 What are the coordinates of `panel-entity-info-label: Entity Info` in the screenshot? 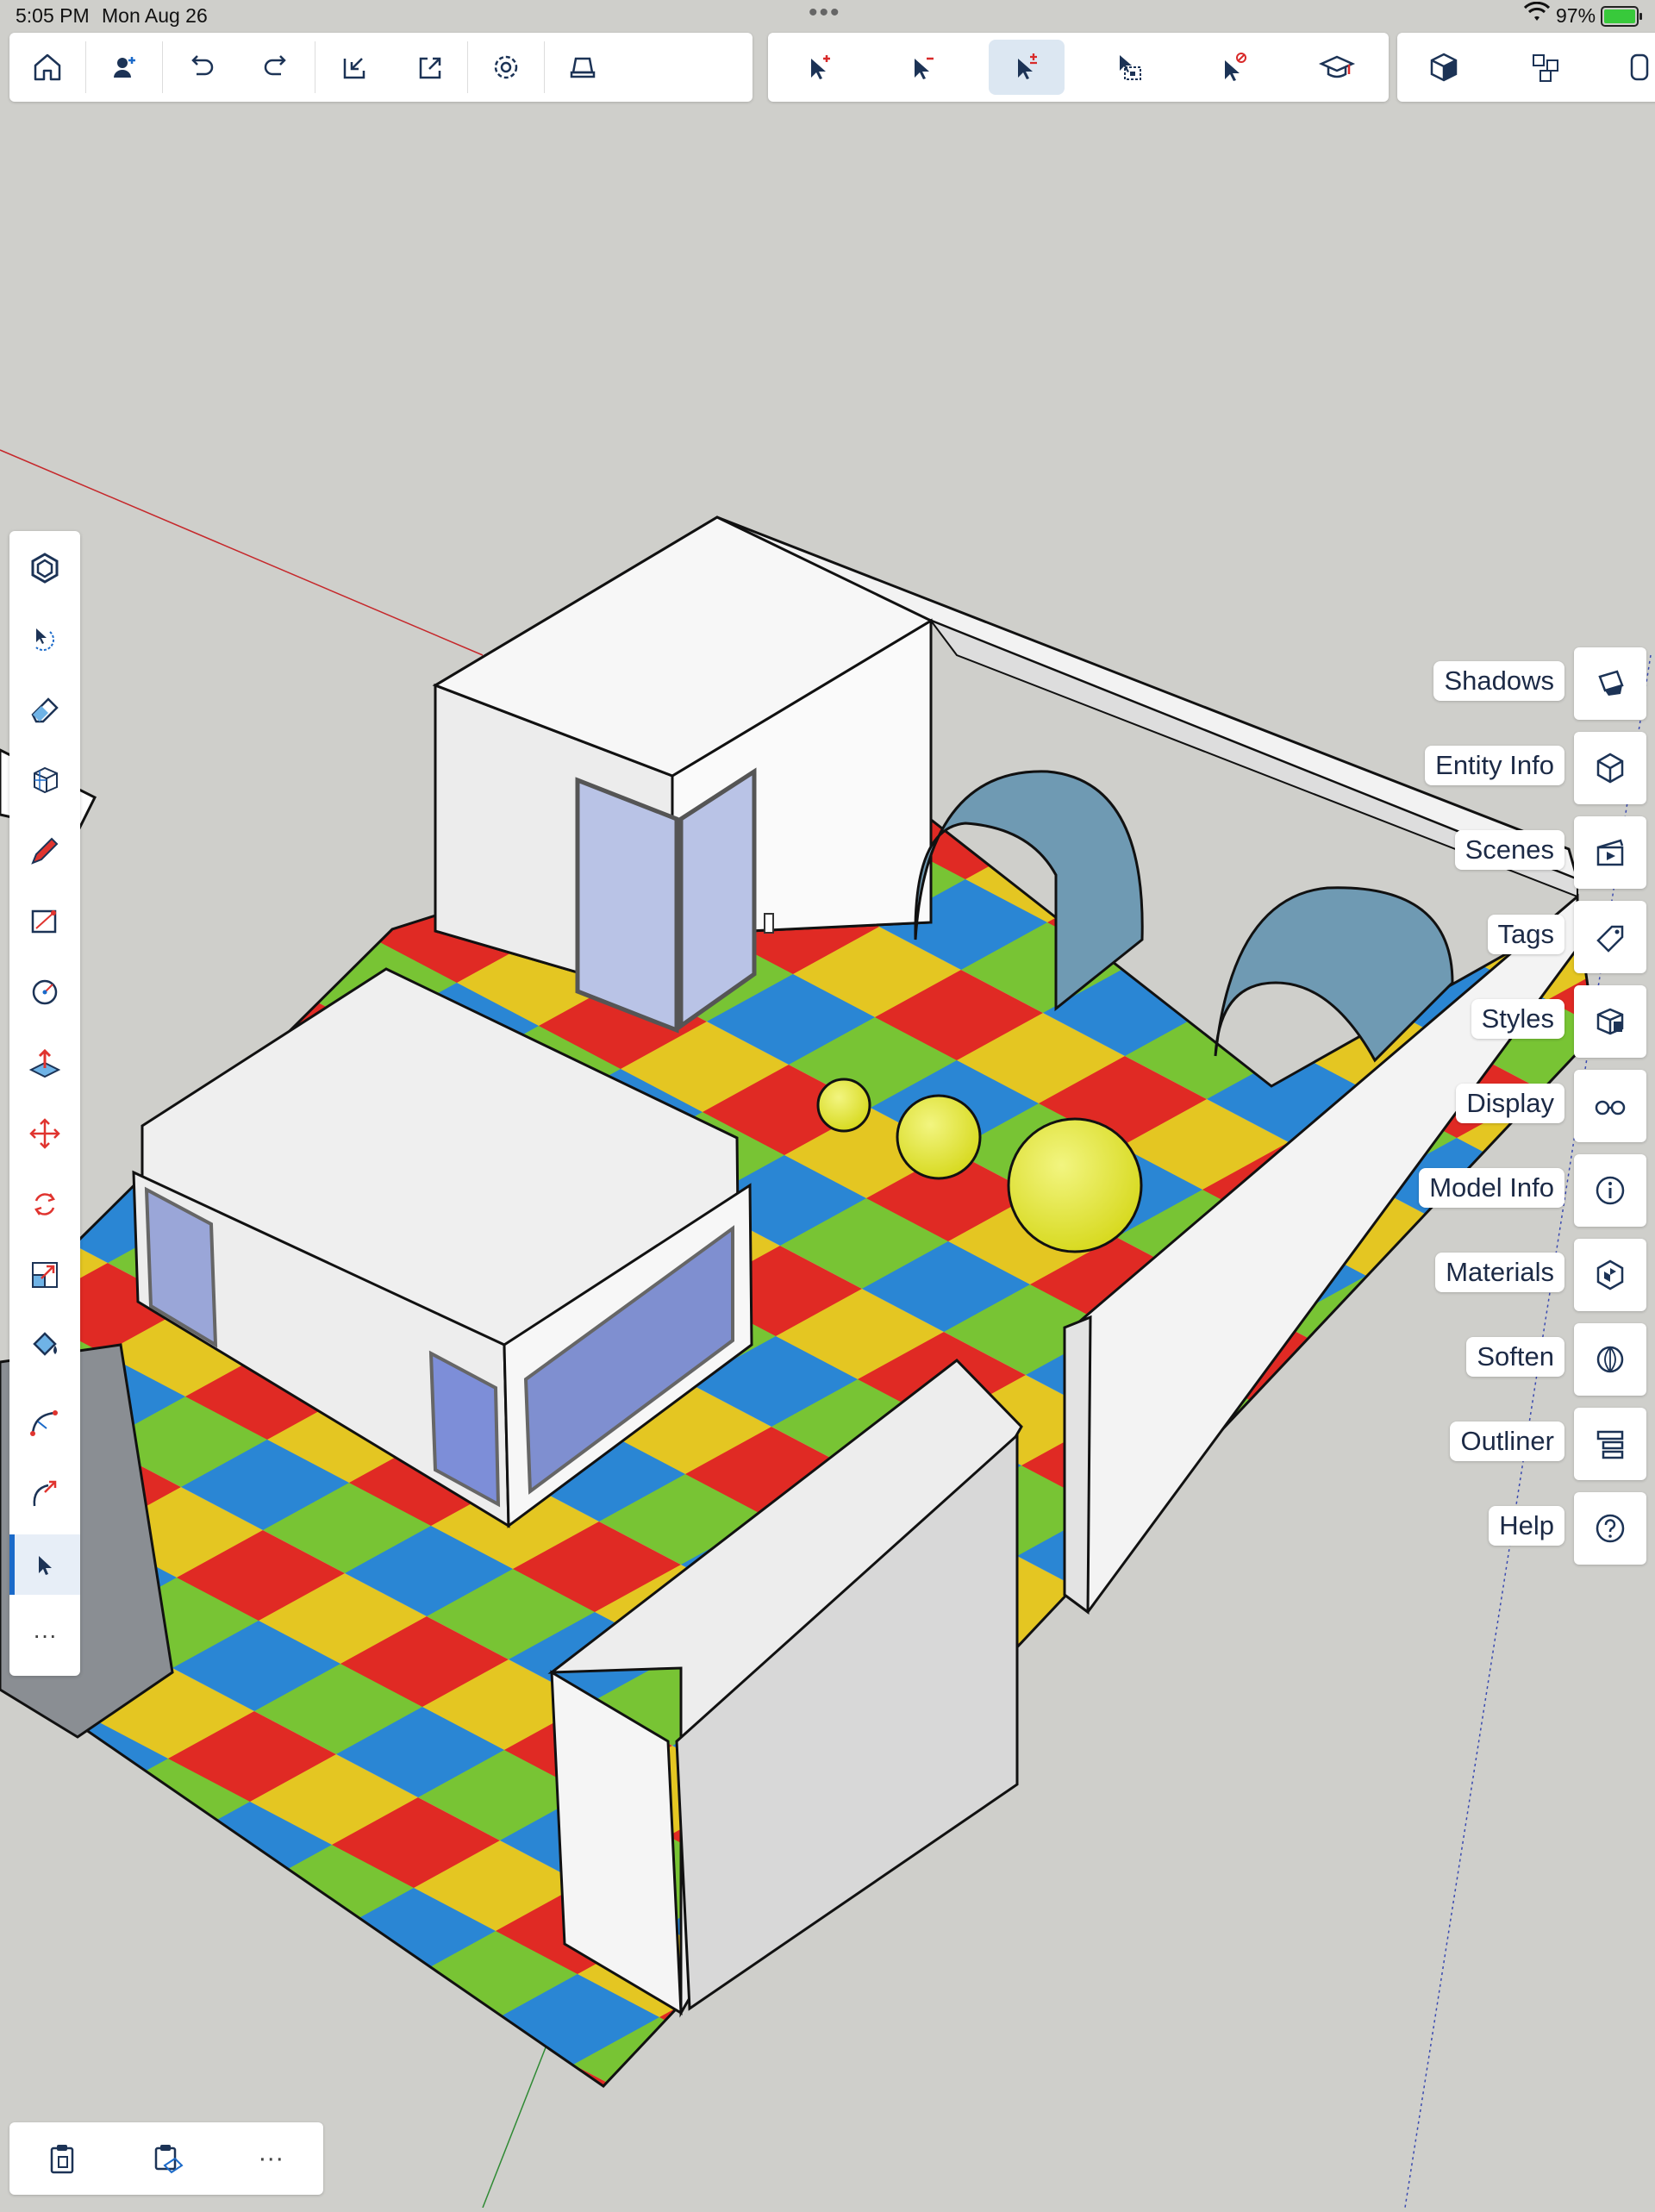 It's located at (1494, 765).